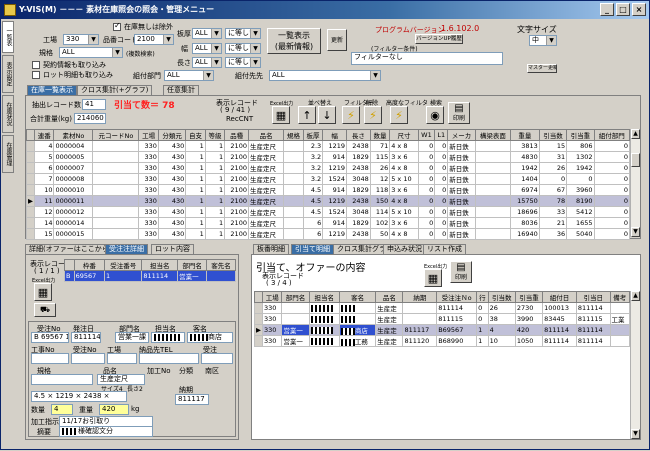  What do you see at coordinates (543, 40) in the screenshot?
I see `font-size-select: 中` at bounding box center [543, 40].